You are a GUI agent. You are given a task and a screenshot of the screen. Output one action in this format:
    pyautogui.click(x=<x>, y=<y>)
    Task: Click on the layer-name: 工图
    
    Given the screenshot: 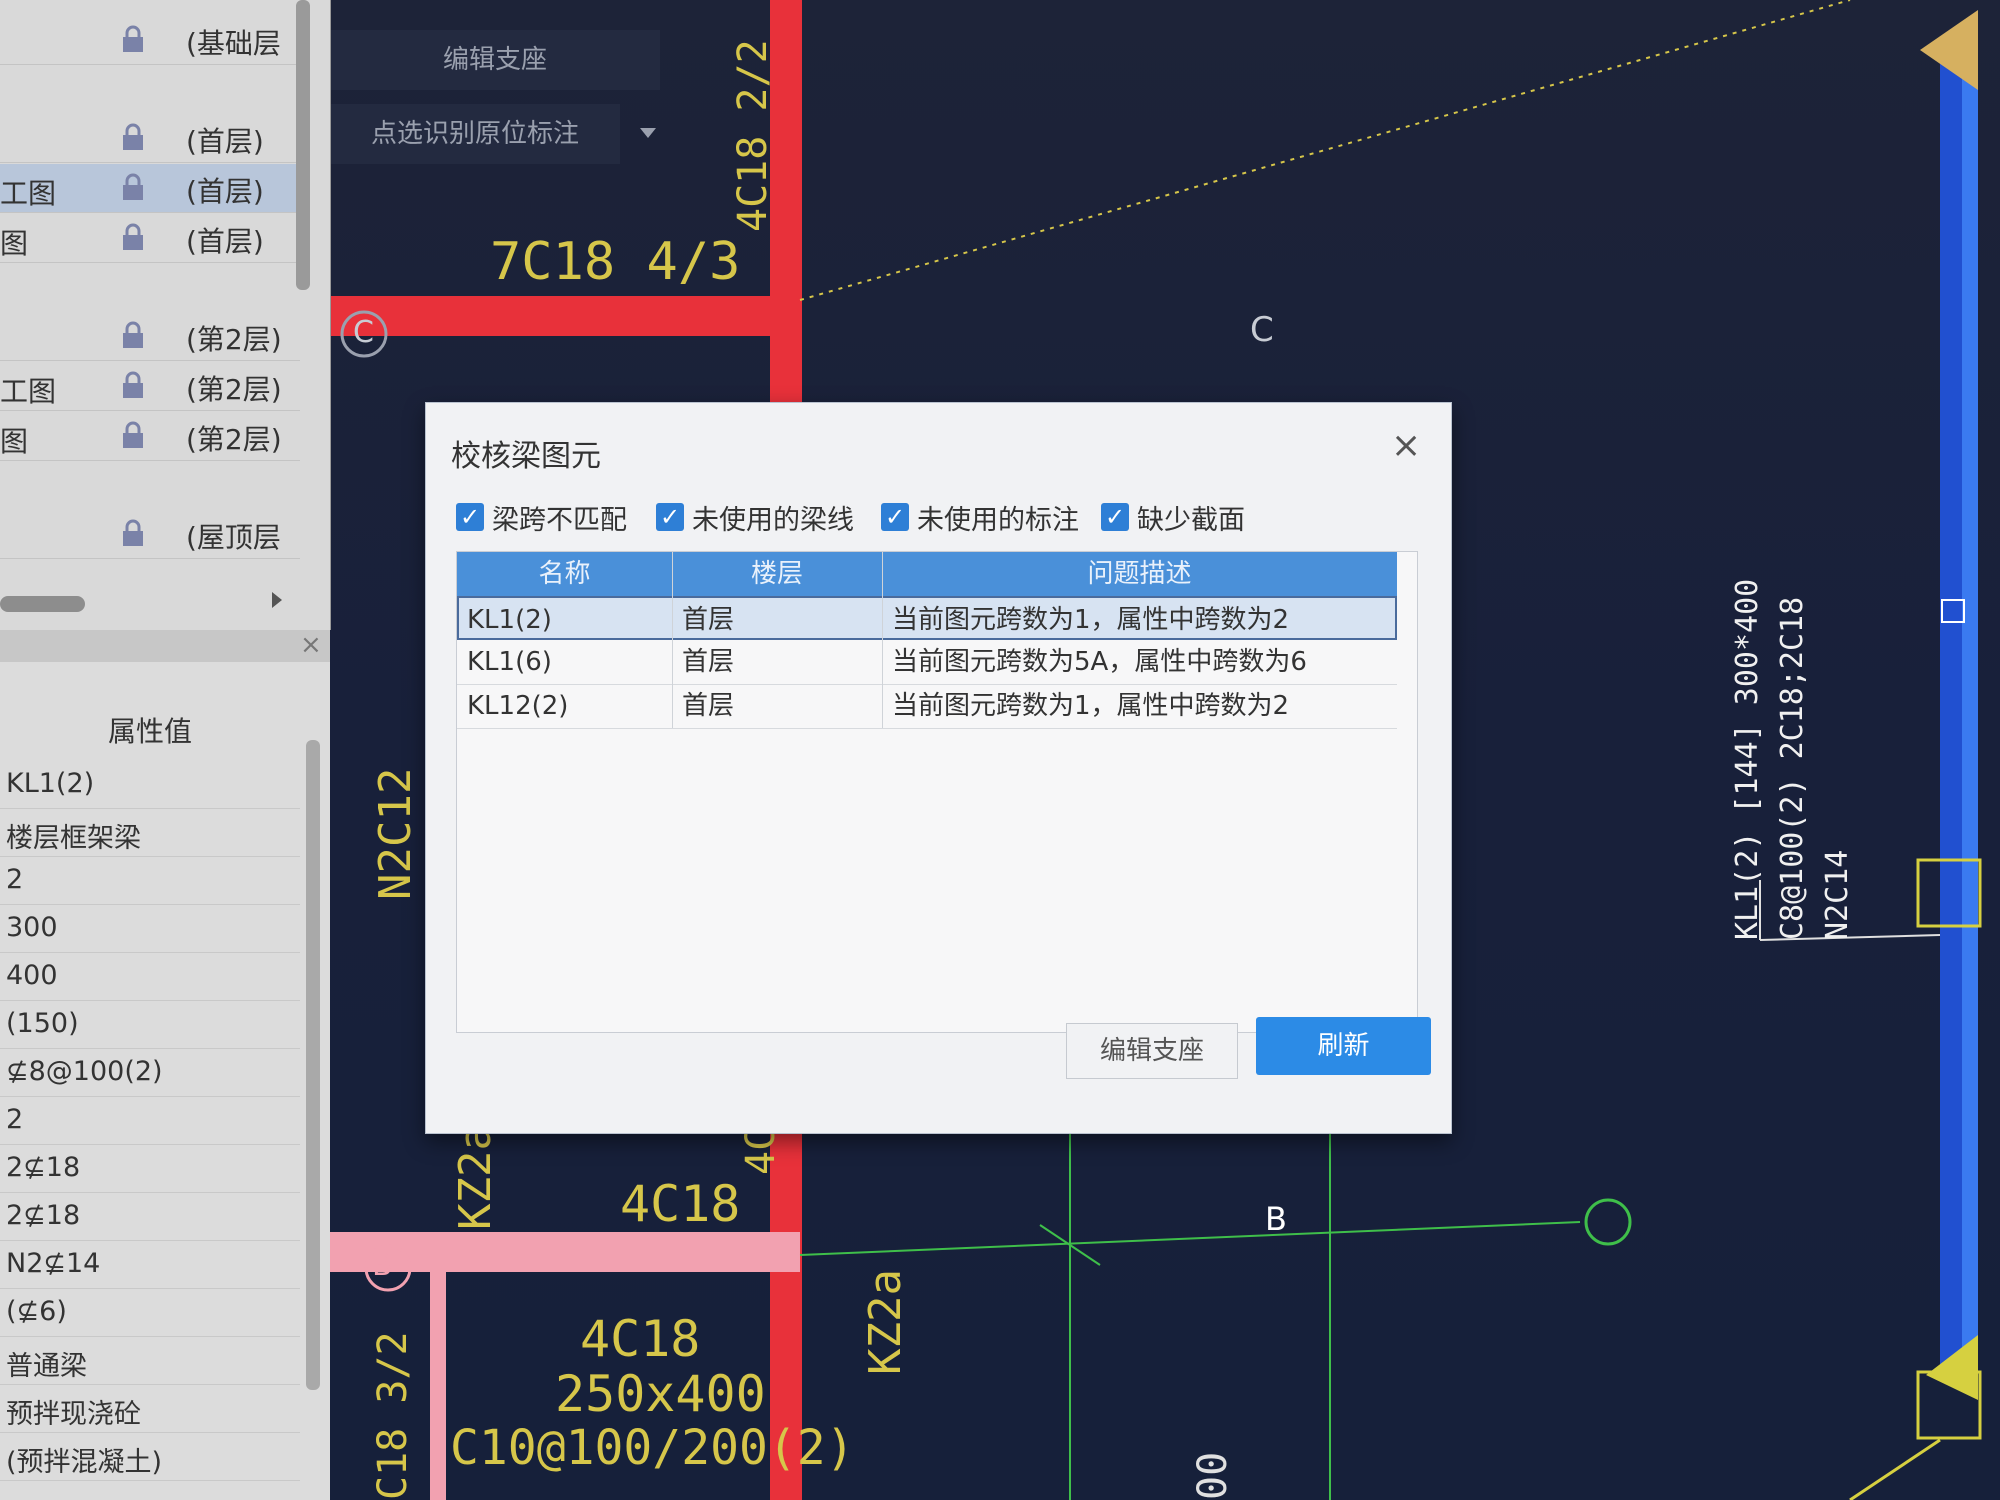 What is the action you would take?
    pyautogui.click(x=28, y=193)
    